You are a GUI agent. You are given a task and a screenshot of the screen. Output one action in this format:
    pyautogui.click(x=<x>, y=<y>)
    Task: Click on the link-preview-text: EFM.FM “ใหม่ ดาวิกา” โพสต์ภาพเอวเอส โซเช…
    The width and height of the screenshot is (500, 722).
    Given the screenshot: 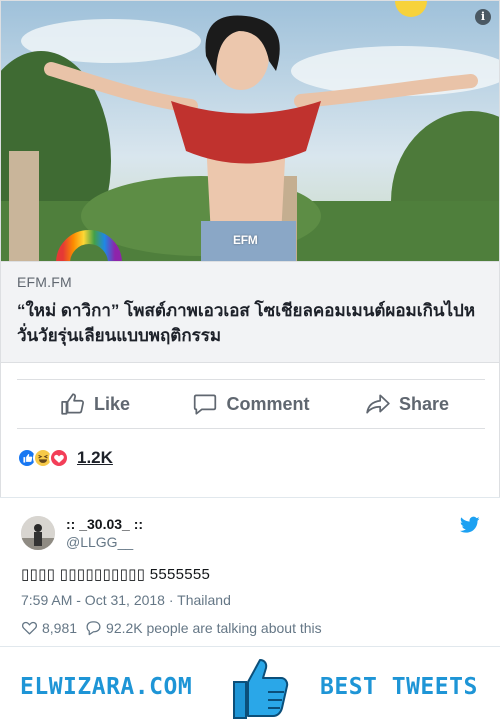 What is the action you would take?
    pyautogui.click(x=250, y=312)
    